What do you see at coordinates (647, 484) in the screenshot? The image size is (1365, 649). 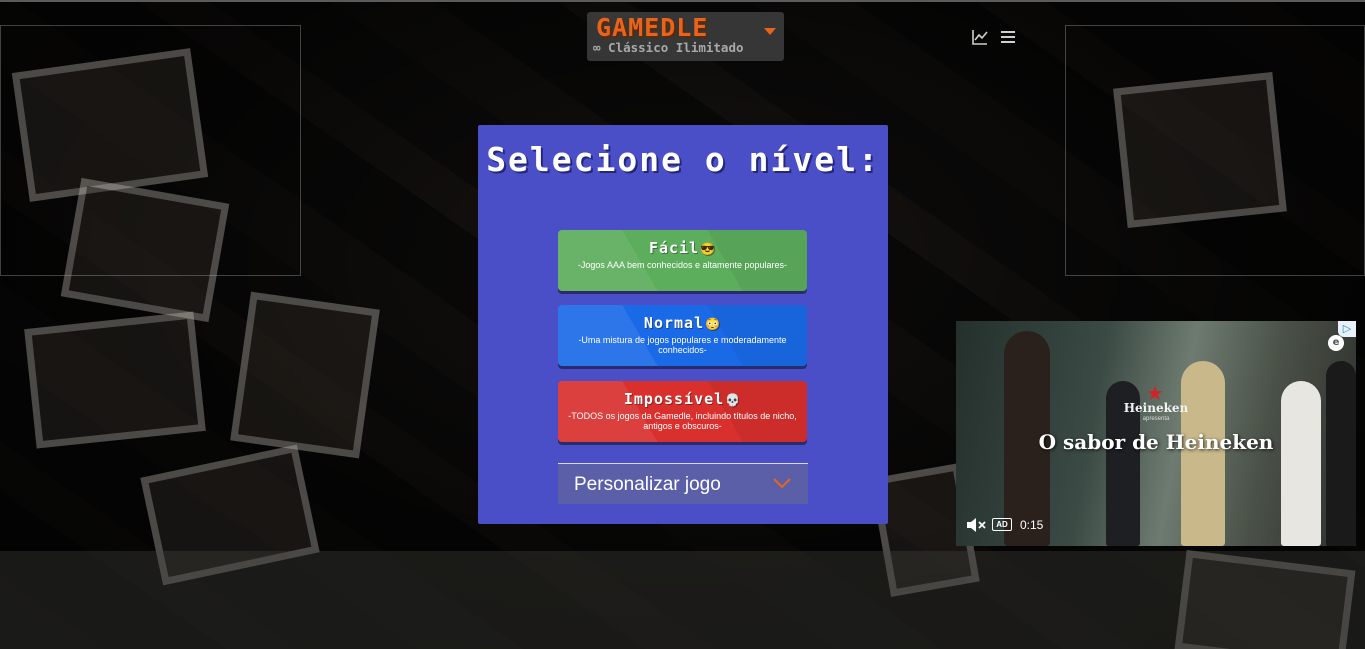 I see `customize-label: Personalizar jogo` at bounding box center [647, 484].